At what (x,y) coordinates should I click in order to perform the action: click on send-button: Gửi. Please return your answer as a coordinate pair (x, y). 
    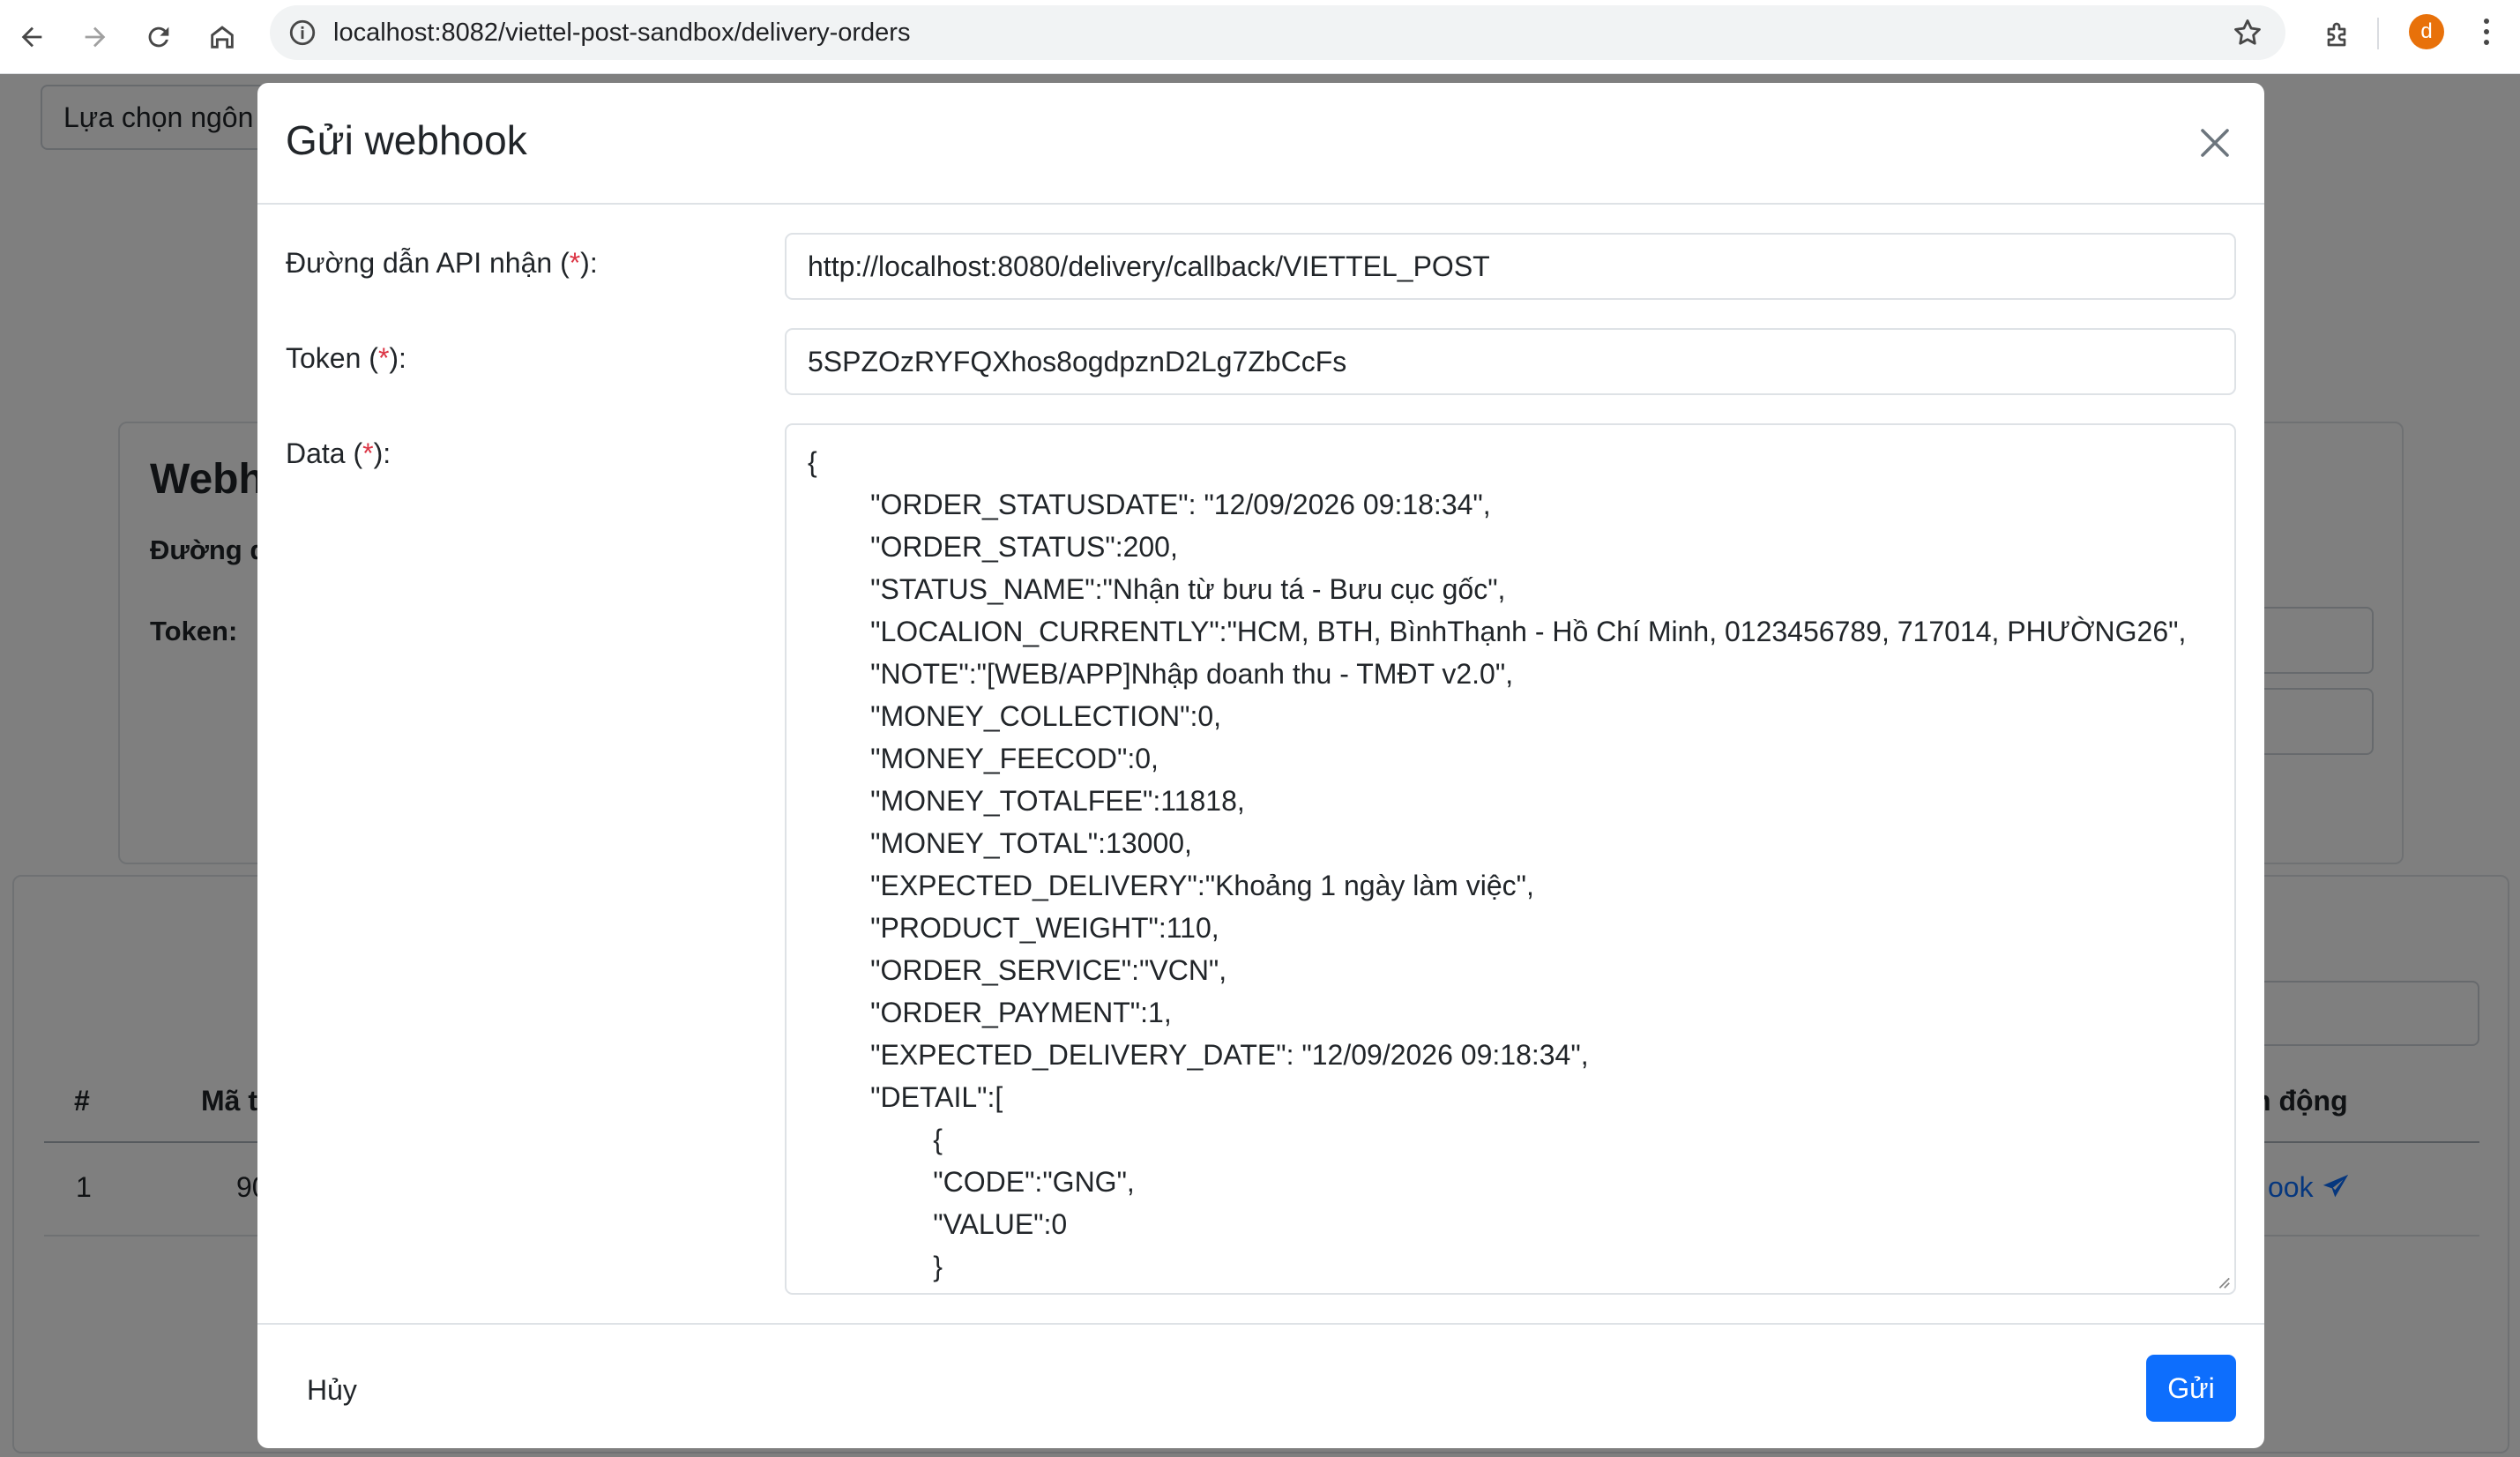
    Looking at the image, I should click on (2191, 1389).